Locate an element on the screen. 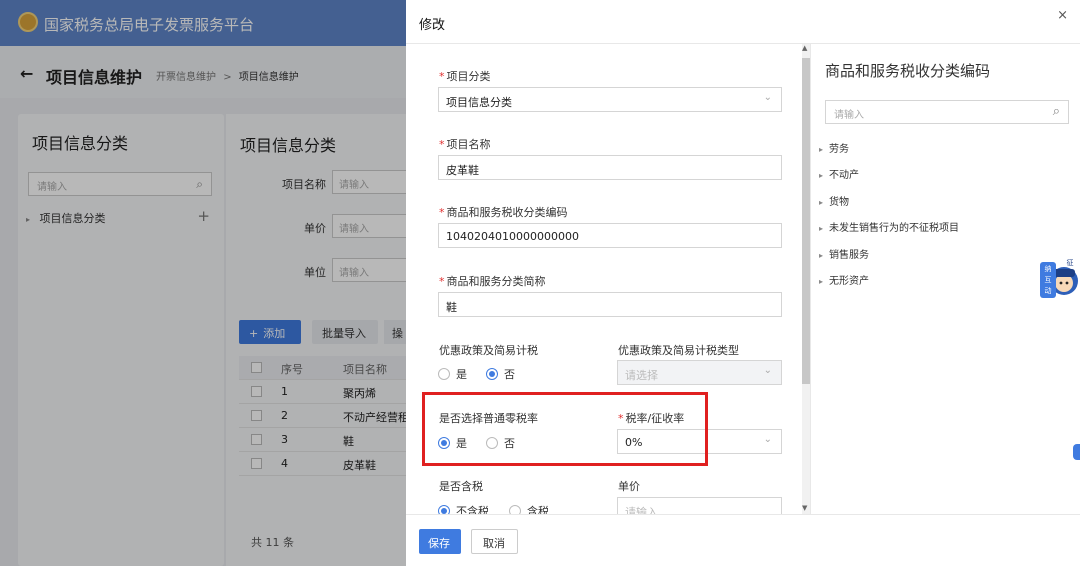 This screenshot has width=1080, height=566. close-icon: × is located at coordinates (1062, 15).